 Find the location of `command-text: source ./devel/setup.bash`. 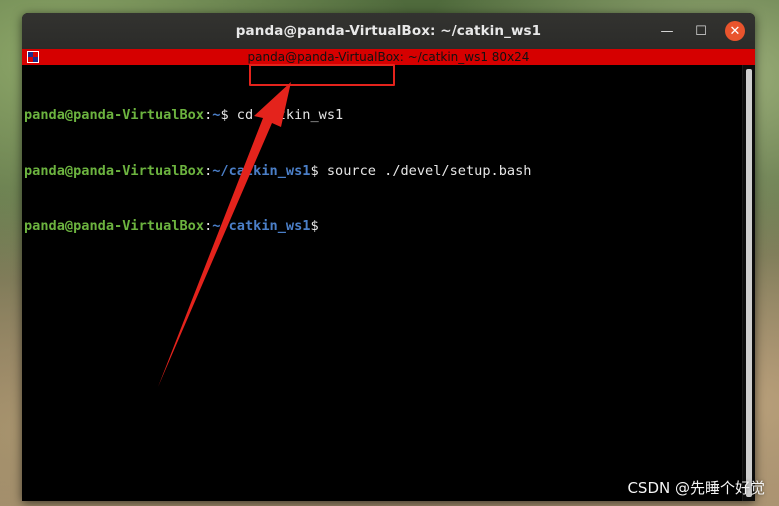

command-text: source ./devel/setup.bash is located at coordinates (425, 170).